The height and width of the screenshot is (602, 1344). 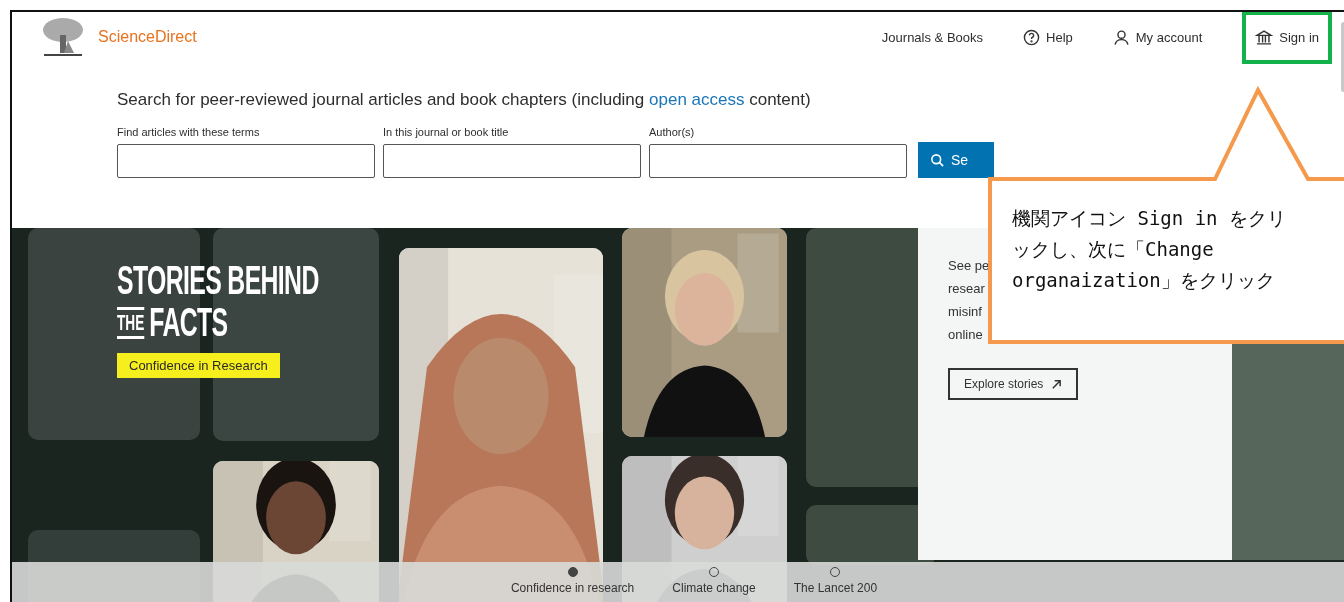 I want to click on field-label: In this journal or book title, so click(x=446, y=132).